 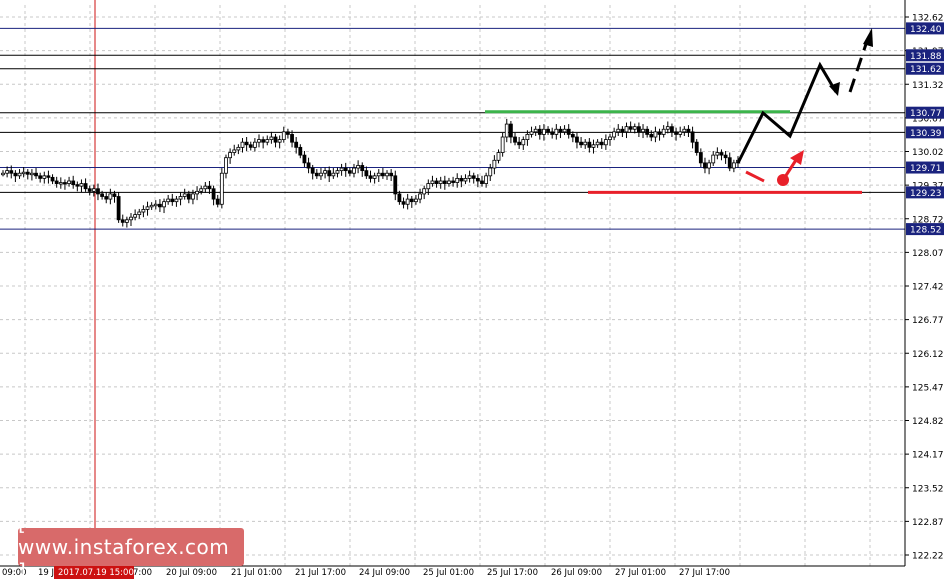 What do you see at coordinates (926, 194) in the screenshot?
I see `level-price-label: 129.23` at bounding box center [926, 194].